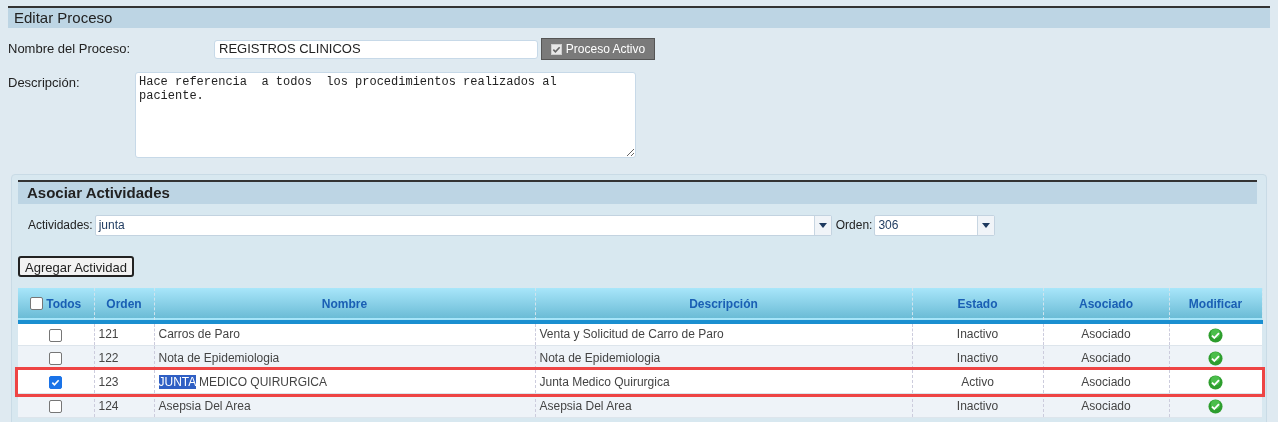  I want to click on field-label: Descripción:, so click(44, 83).